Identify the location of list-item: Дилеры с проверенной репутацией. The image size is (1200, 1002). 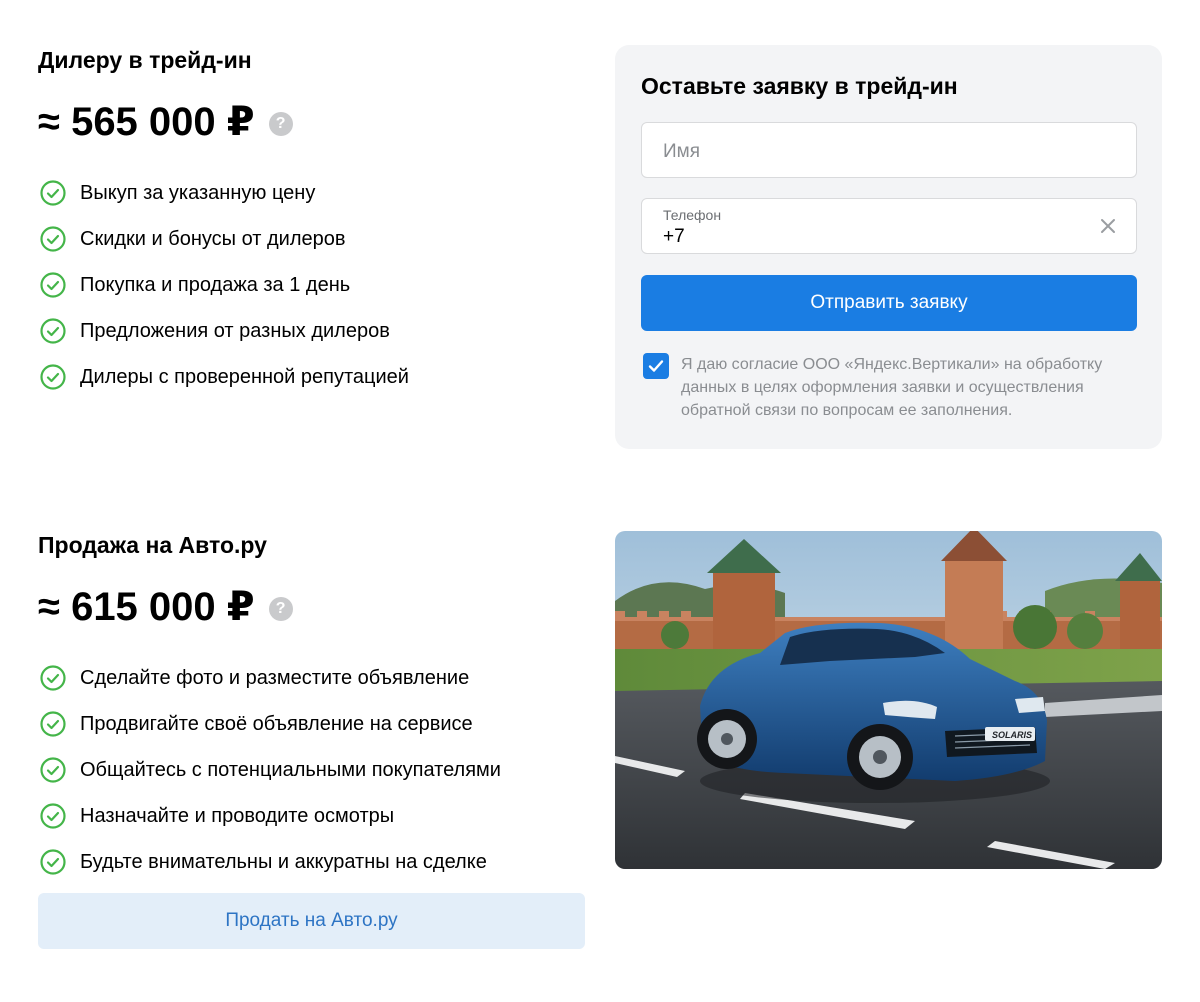
(224, 377).